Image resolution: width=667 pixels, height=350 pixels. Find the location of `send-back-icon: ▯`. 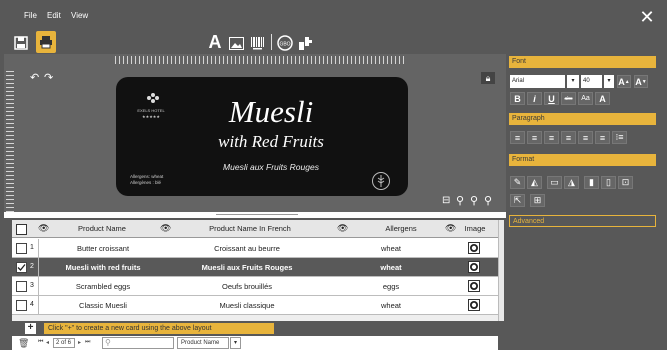

send-back-icon: ▯ is located at coordinates (608, 182).